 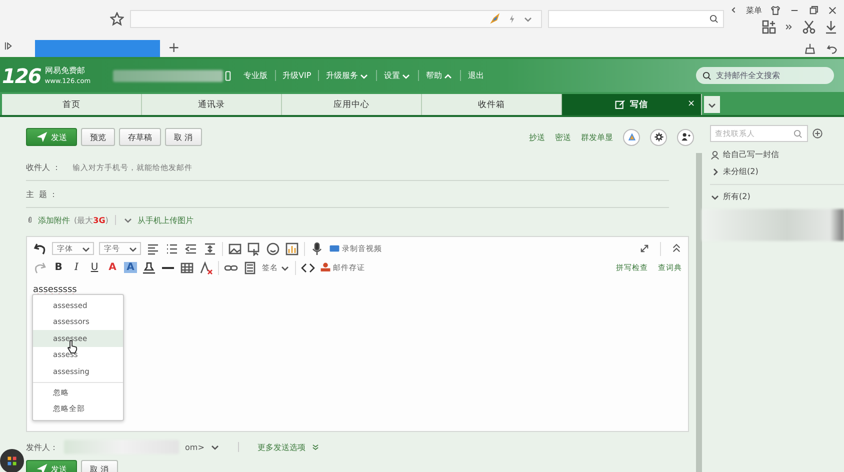 I want to click on sender-address: om>, so click(x=194, y=447).